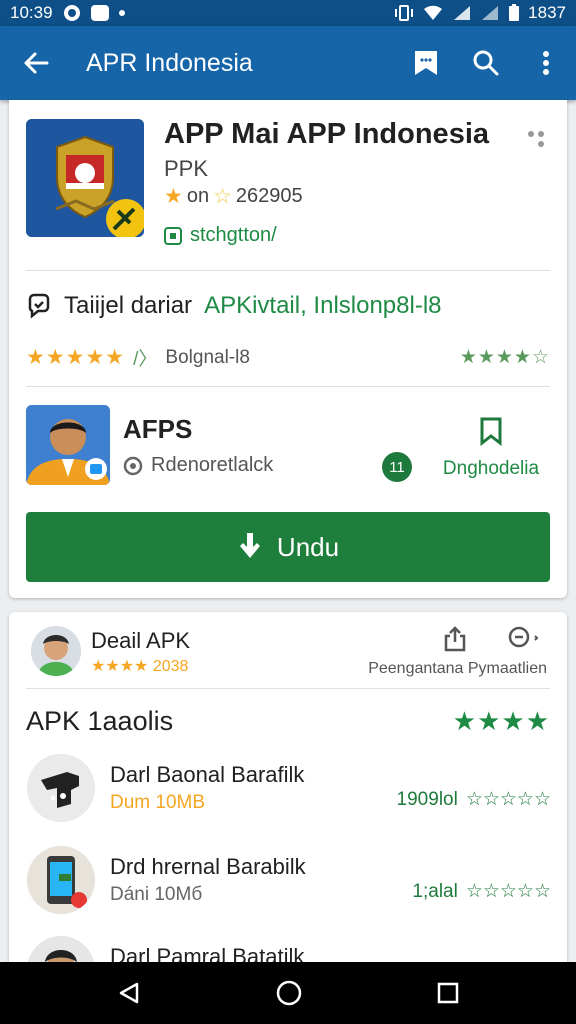  I want to click on star-icon: ★, so click(173, 196).